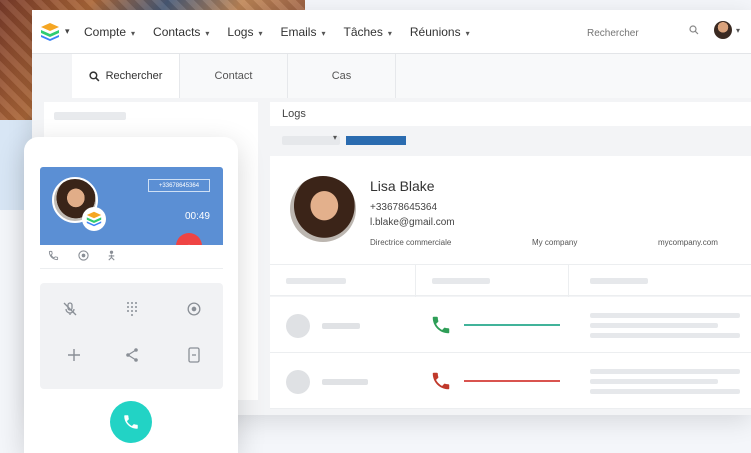  What do you see at coordinates (105, 32) in the screenshot?
I see `menu-compte-label: Compte` at bounding box center [105, 32].